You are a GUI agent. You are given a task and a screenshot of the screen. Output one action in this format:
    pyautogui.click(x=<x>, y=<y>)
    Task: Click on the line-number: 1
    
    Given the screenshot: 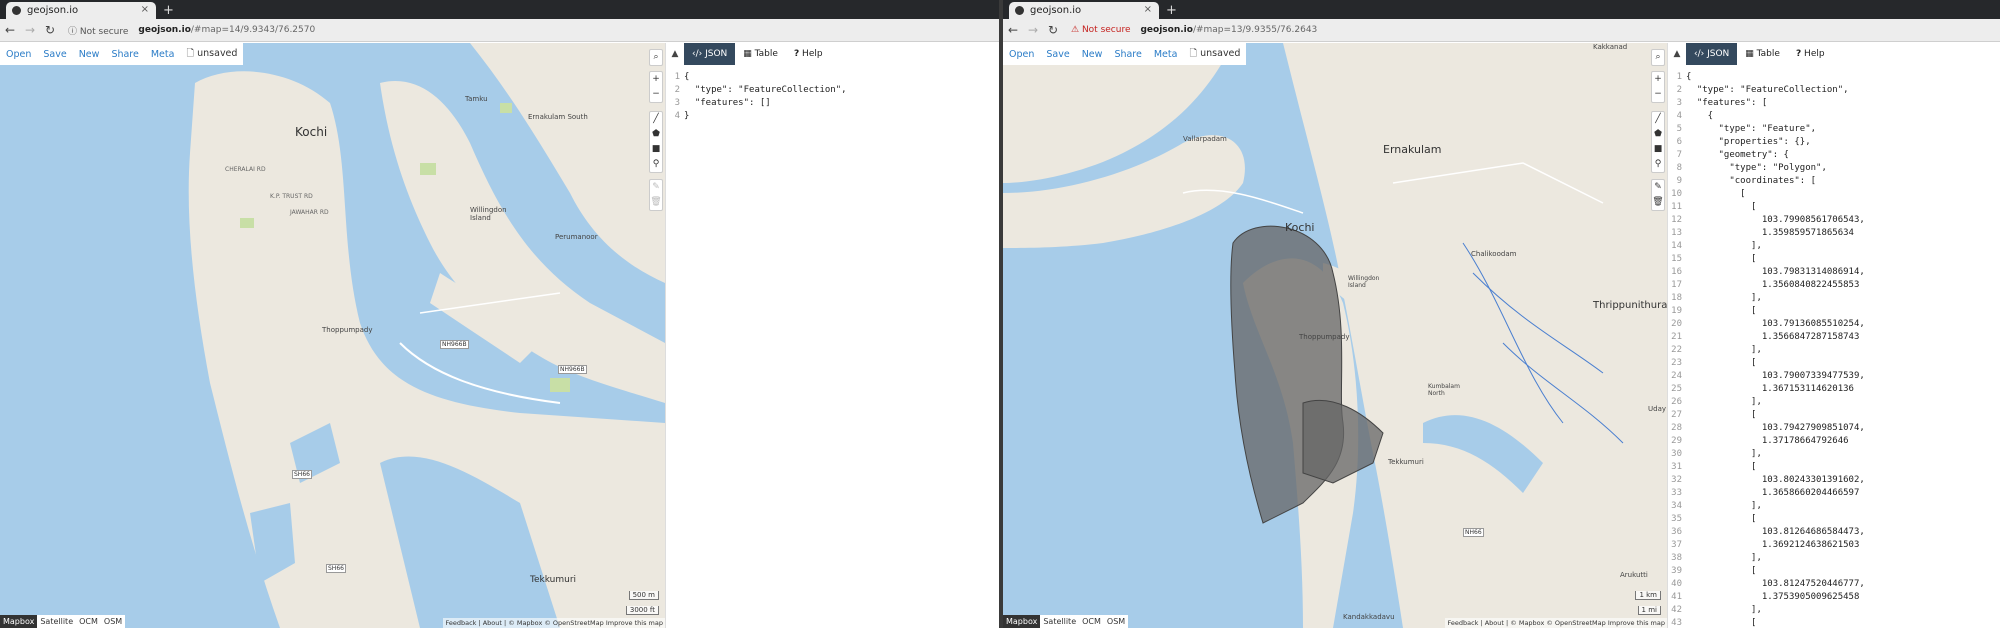 What is the action you would take?
    pyautogui.click(x=1679, y=77)
    